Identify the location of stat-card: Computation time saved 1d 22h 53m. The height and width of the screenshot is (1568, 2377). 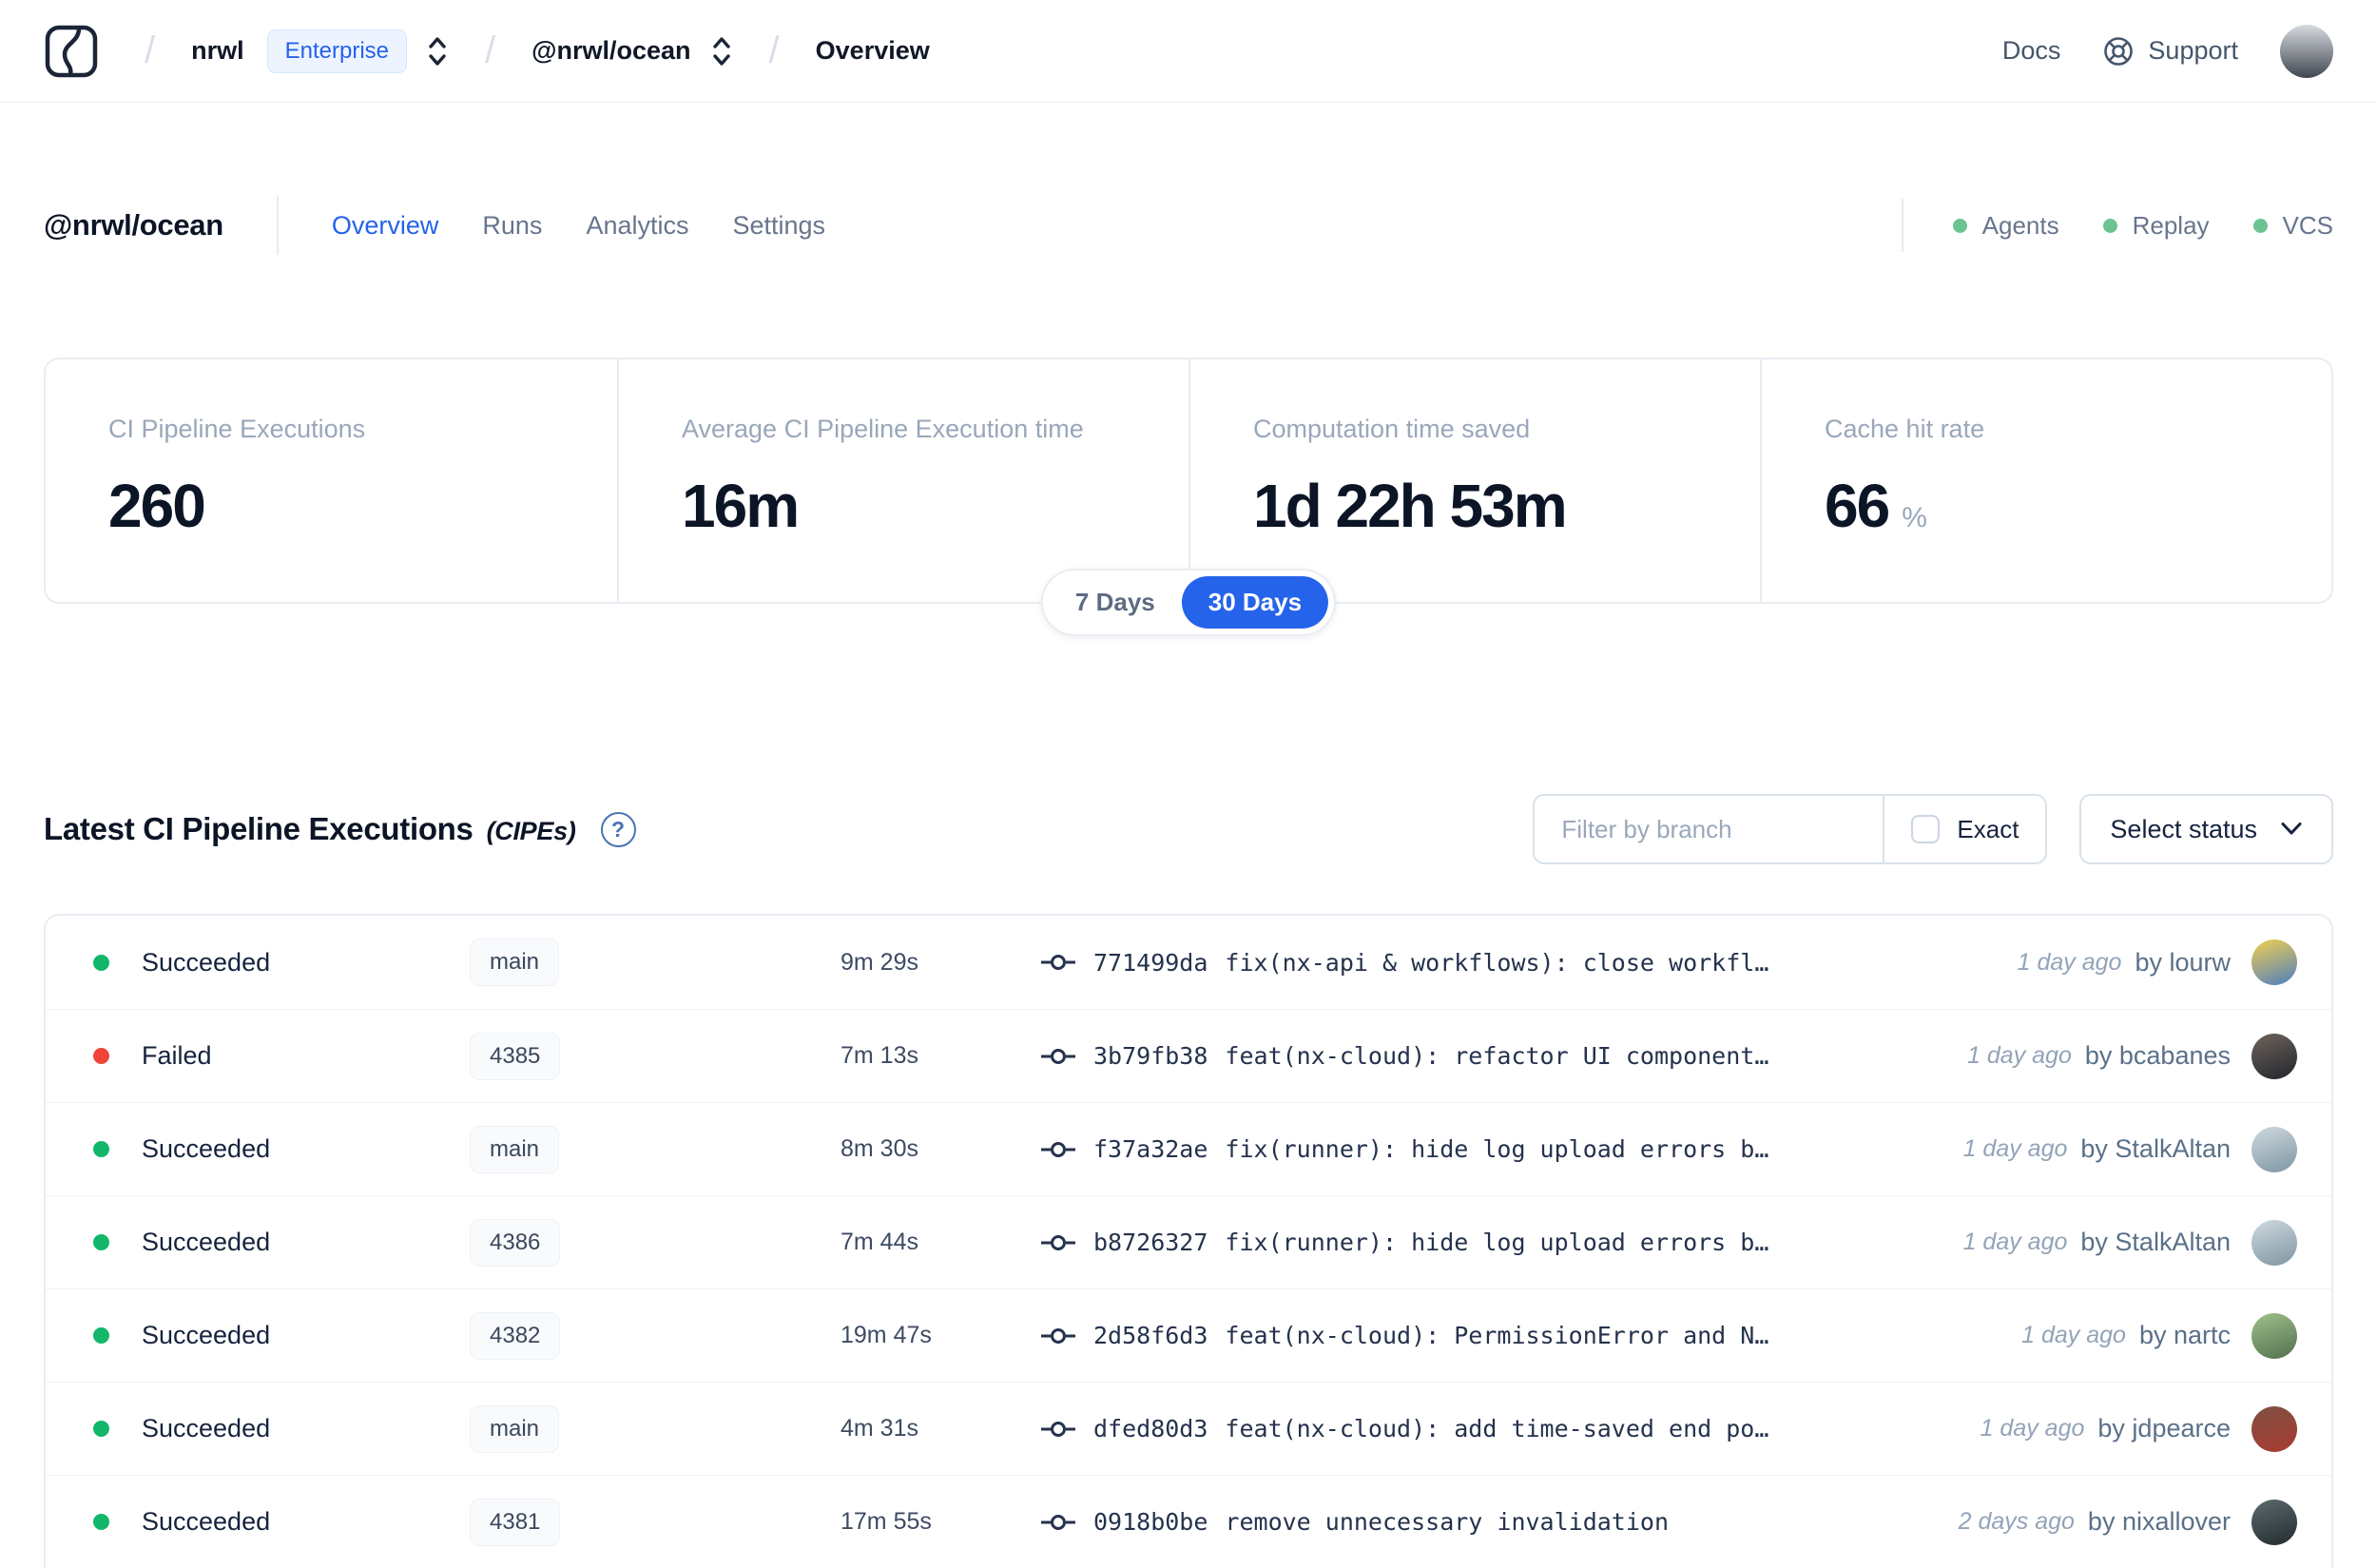
(1474, 480).